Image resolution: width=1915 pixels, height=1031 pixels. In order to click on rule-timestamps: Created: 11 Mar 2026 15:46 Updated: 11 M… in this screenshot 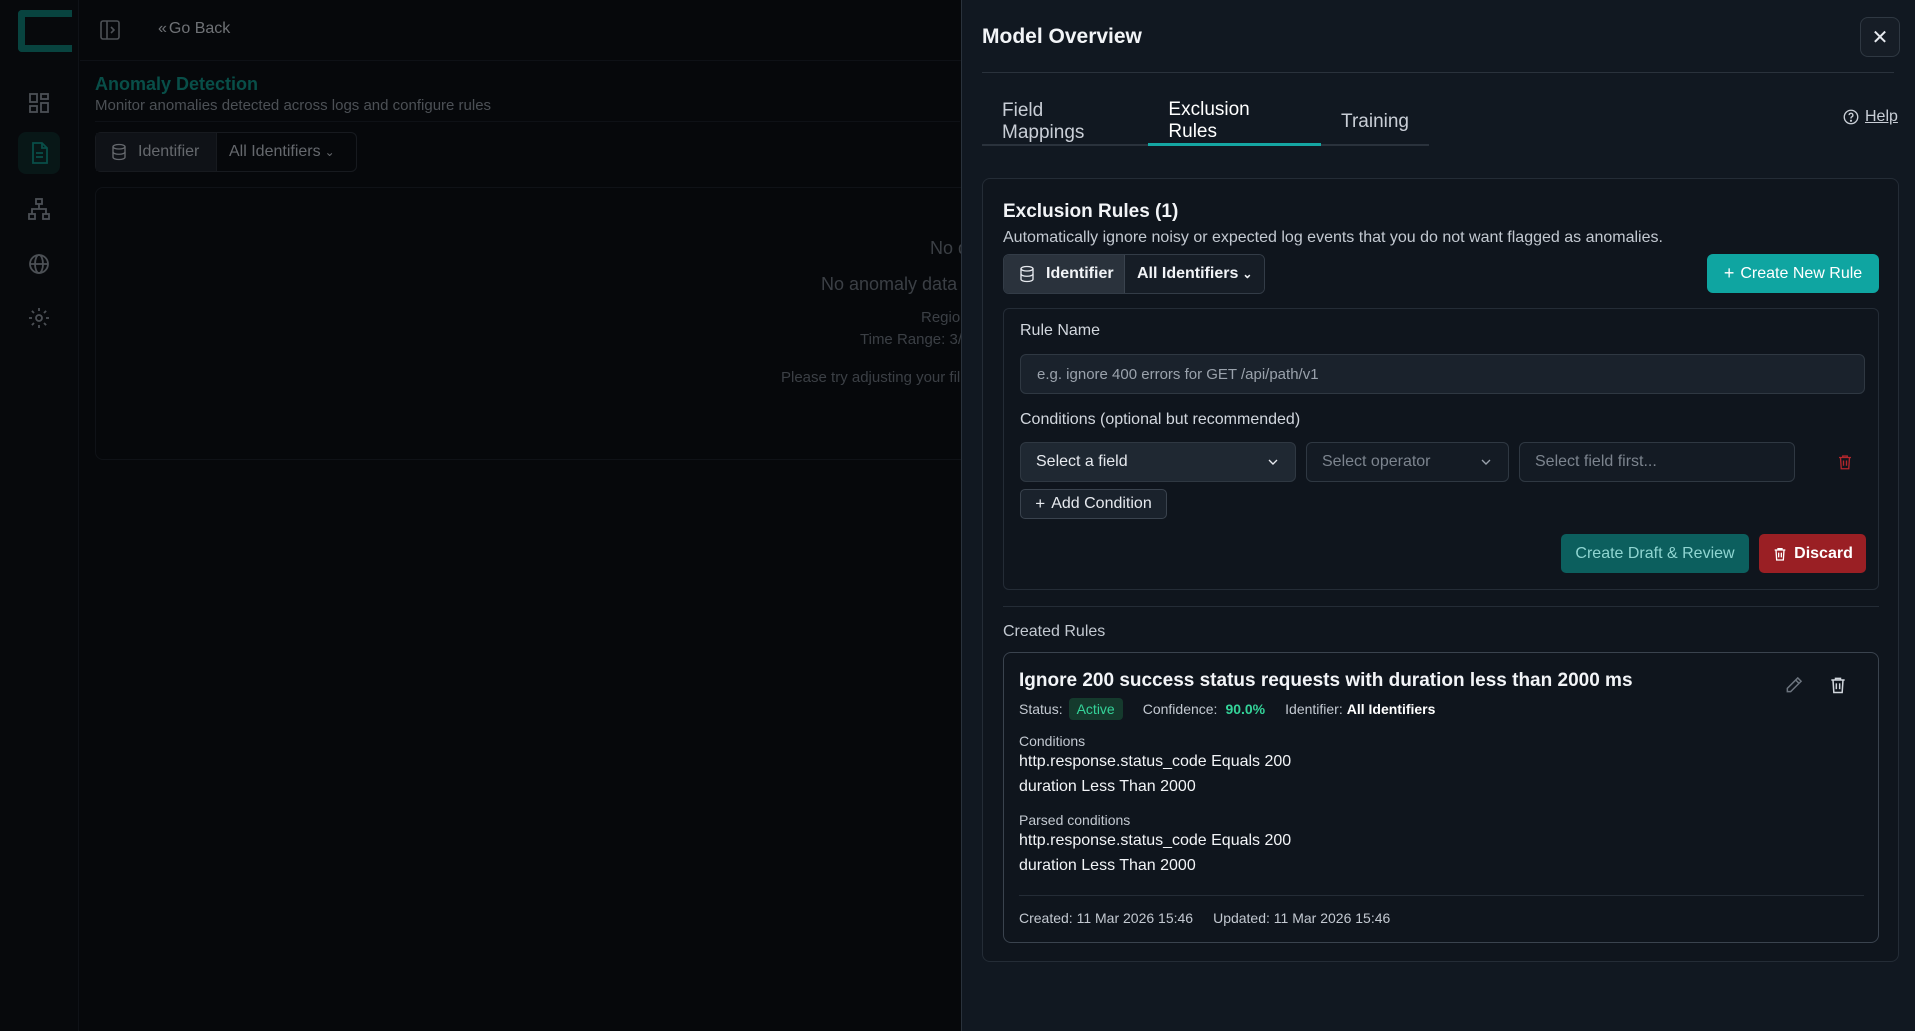, I will do `click(1204, 918)`.